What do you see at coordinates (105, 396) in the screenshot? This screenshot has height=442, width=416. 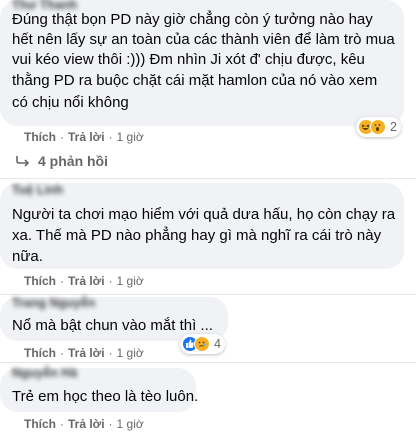 I see `comment-text: Trẻ em học theo là tèo luôn.` at bounding box center [105, 396].